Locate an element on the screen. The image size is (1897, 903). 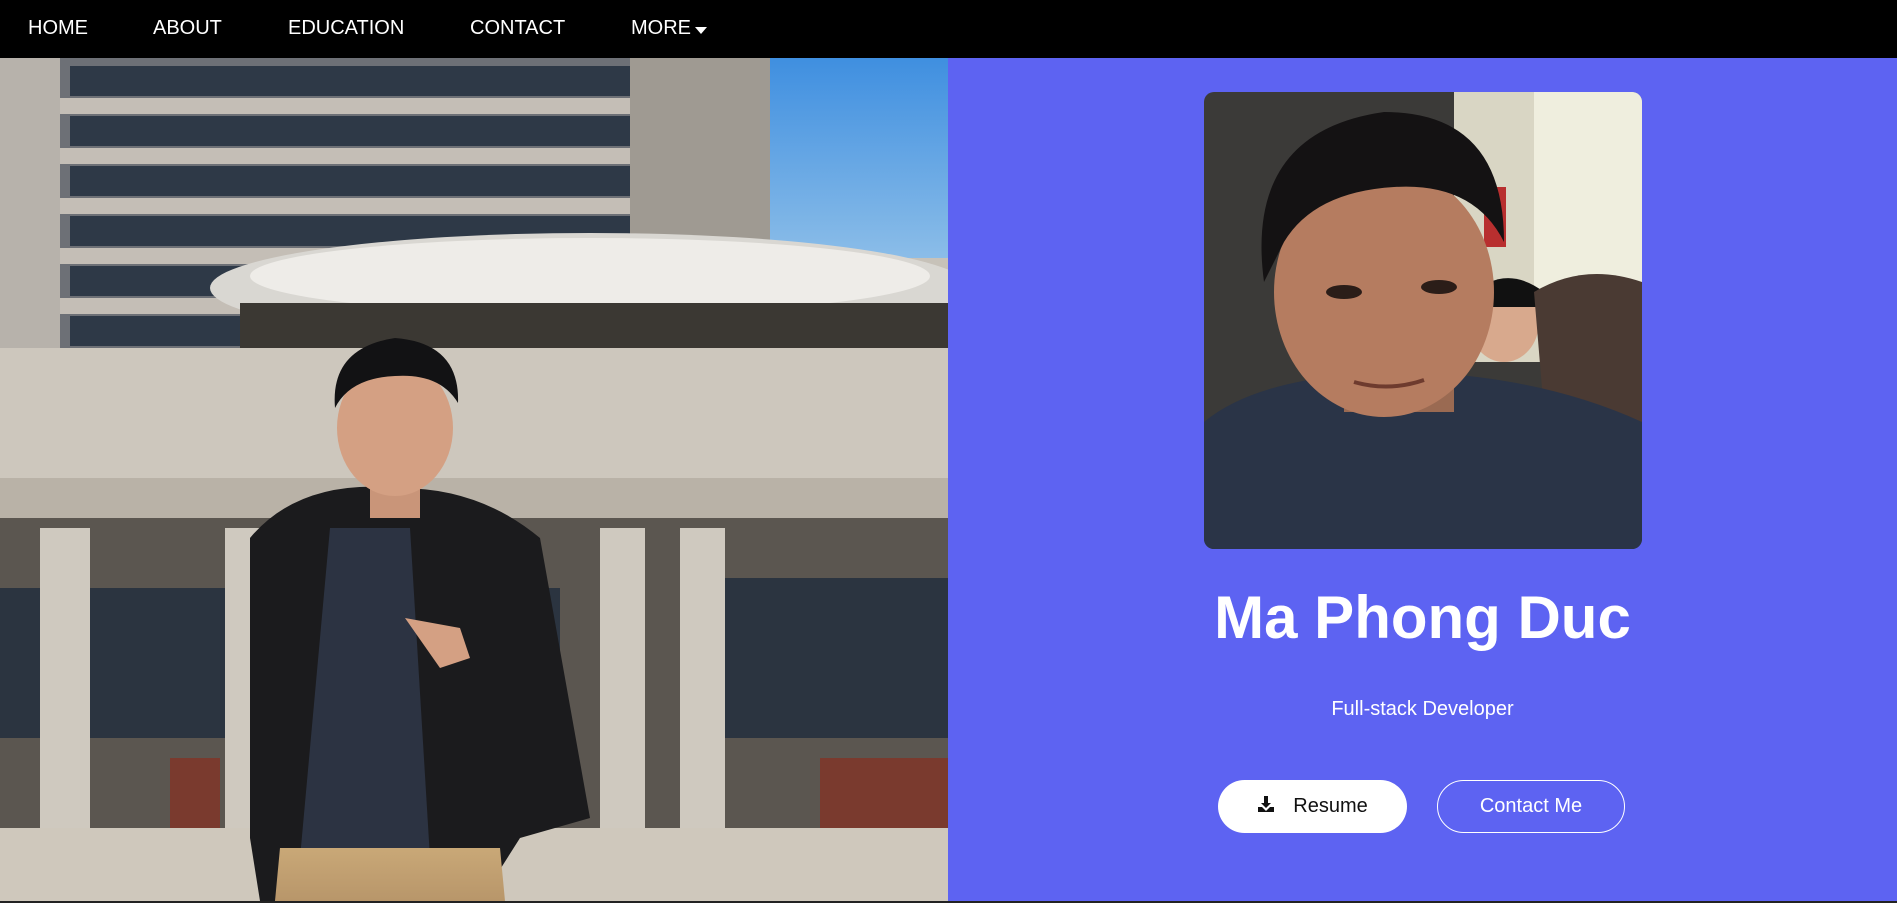
profile-photo is located at coordinates (1423, 320).